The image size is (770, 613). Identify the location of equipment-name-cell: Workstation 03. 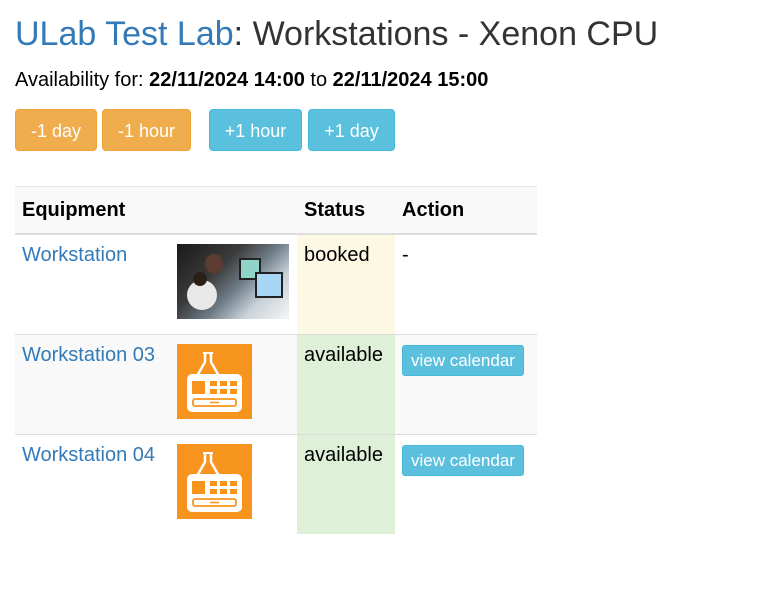
(92, 384).